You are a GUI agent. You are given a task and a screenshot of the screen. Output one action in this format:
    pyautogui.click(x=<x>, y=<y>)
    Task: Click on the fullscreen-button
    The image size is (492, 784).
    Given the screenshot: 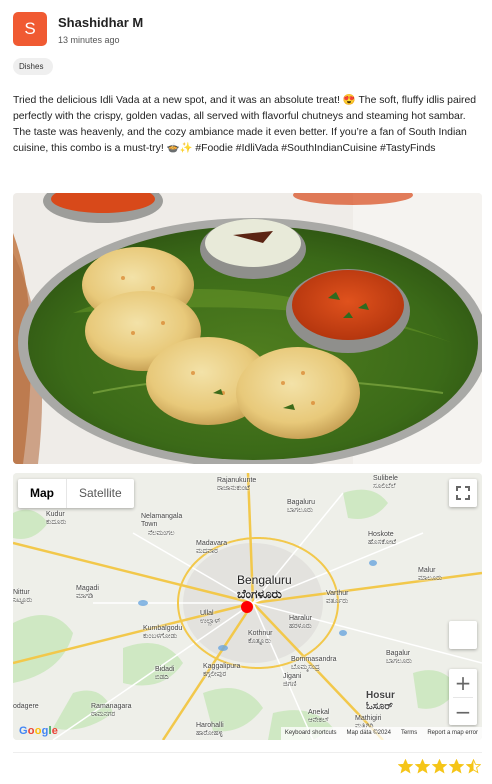 What is the action you would take?
    pyautogui.click(x=463, y=493)
    